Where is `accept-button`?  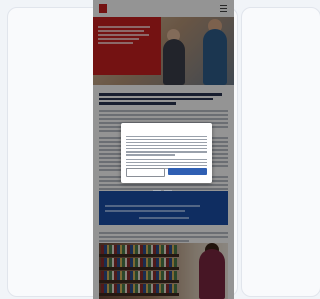 accept-button is located at coordinates (187, 171).